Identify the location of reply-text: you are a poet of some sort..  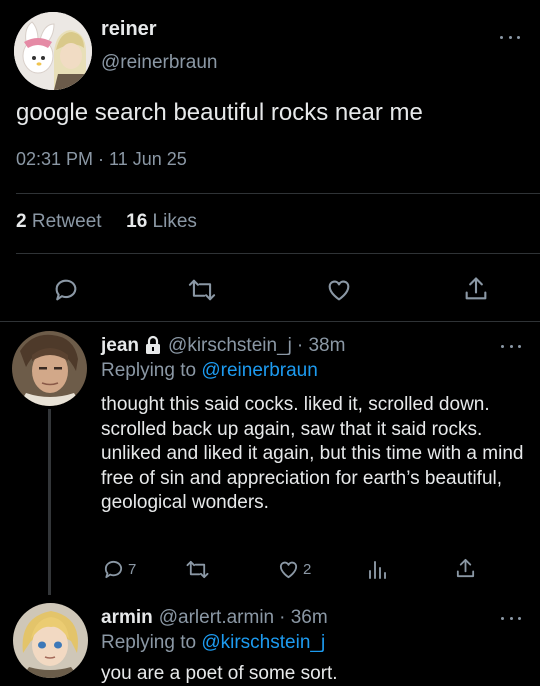
(219, 673).